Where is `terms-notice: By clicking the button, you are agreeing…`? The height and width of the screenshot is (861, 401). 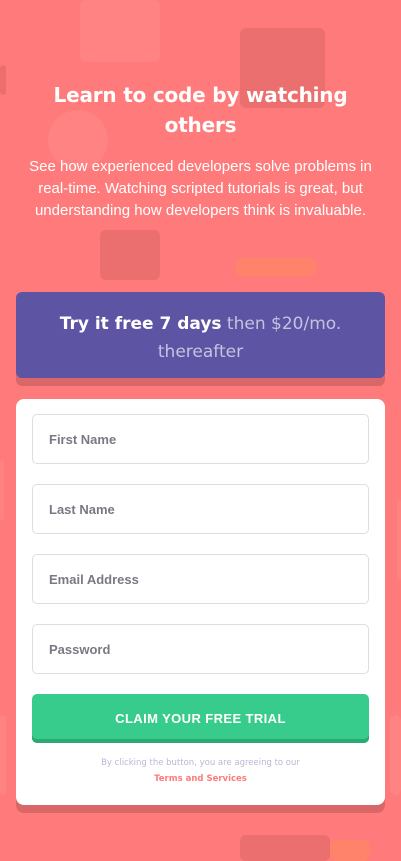
terms-notice: By clicking the button, you are agreeing… is located at coordinates (200, 771).